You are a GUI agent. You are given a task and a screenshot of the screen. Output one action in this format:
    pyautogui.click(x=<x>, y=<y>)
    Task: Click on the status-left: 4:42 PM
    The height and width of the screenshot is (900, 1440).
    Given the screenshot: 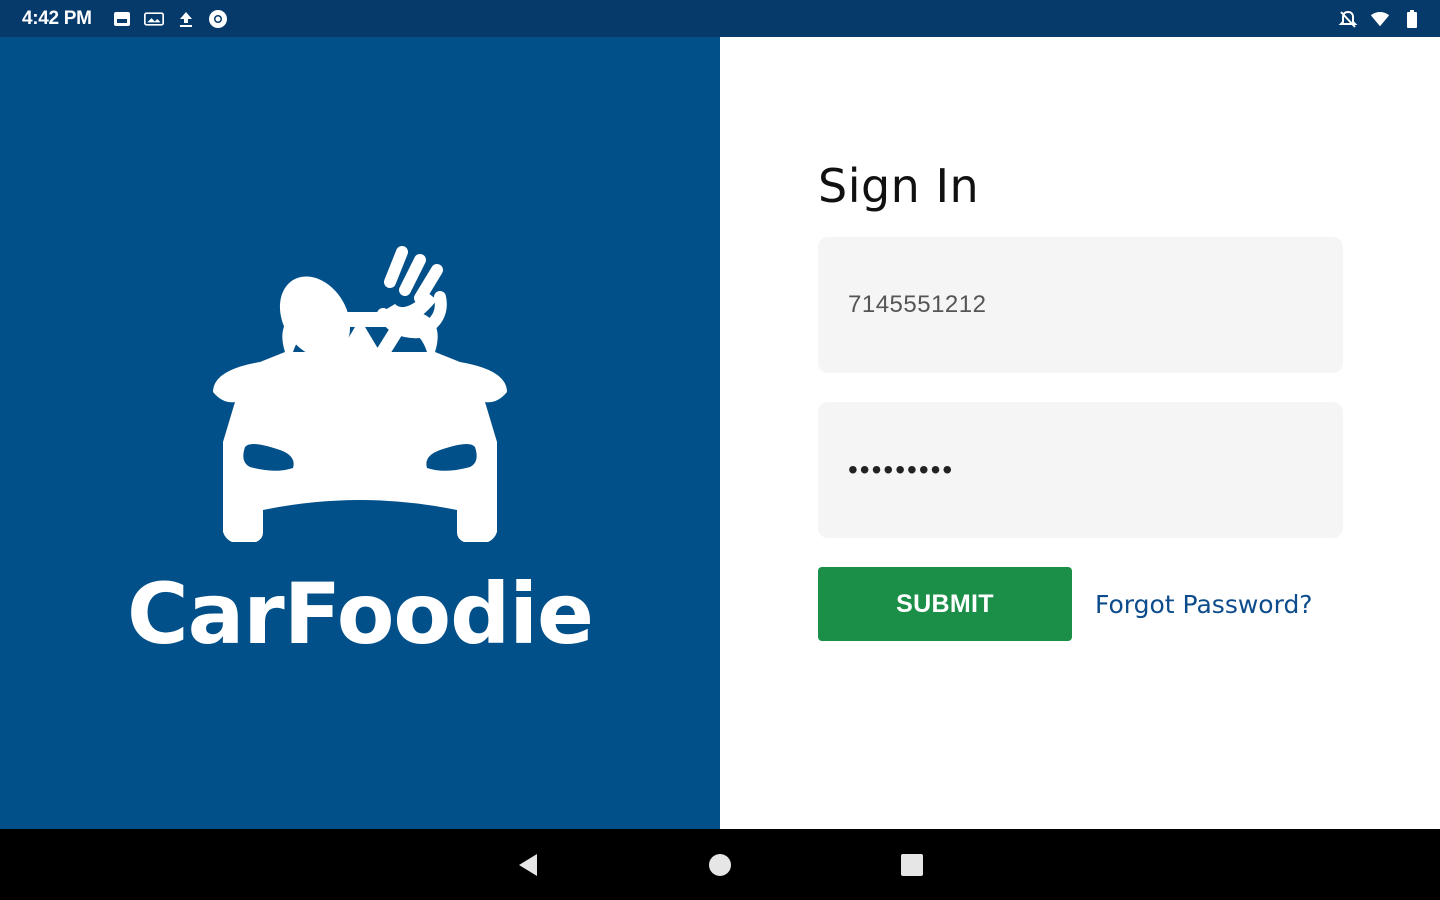 What is the action you would take?
    pyautogui.click(x=125, y=19)
    